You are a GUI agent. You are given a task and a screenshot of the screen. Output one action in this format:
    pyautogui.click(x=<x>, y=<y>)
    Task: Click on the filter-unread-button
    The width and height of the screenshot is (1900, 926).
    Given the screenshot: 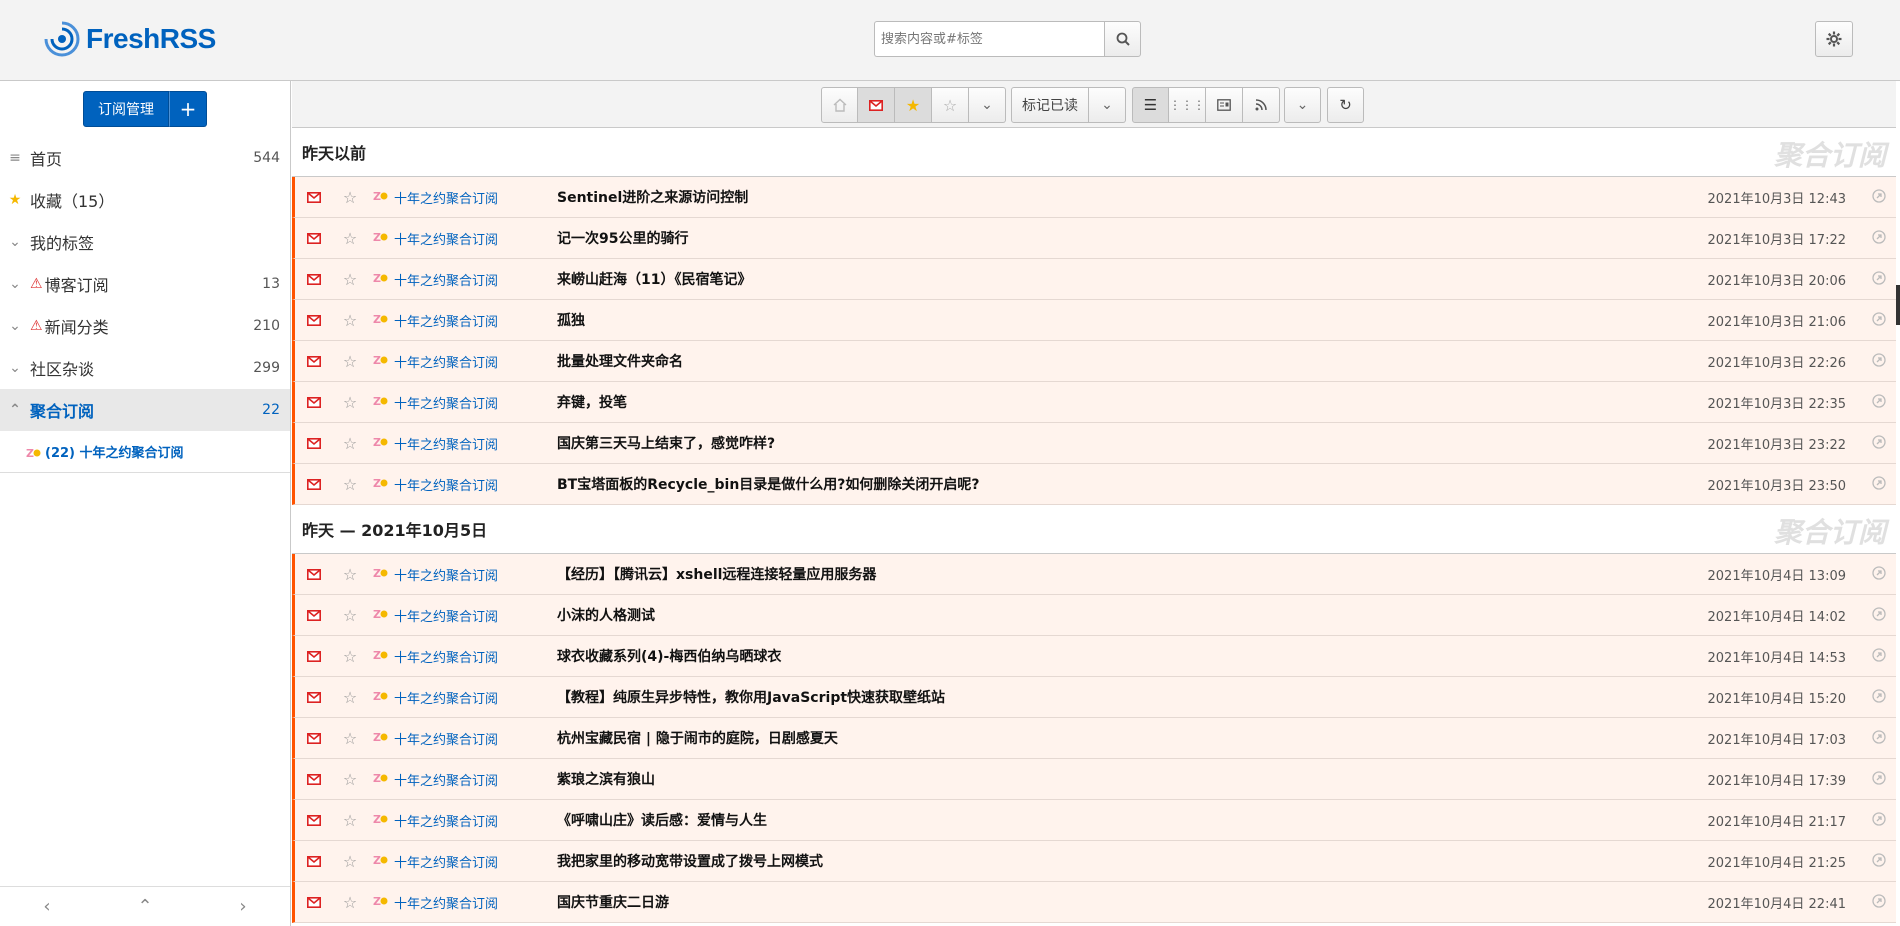 What is the action you would take?
    pyautogui.click(x=876, y=105)
    